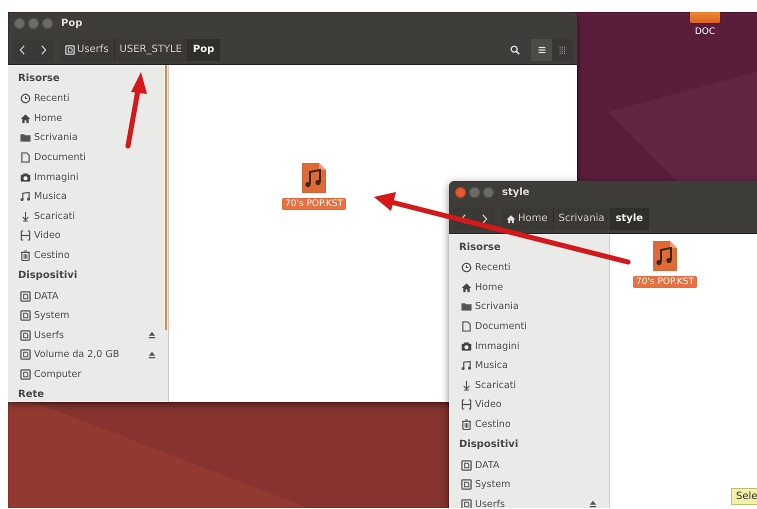  Describe the element at coordinates (88, 374) in the screenshot. I see `sidebar-item: Computer` at that location.